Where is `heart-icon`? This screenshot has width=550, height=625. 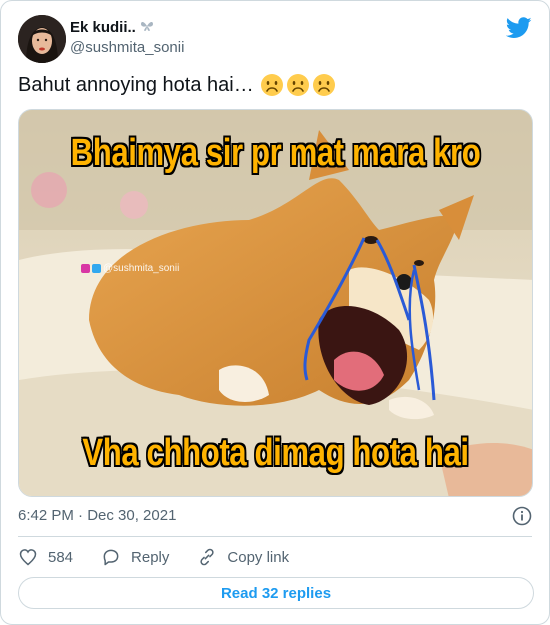 heart-icon is located at coordinates (28, 557).